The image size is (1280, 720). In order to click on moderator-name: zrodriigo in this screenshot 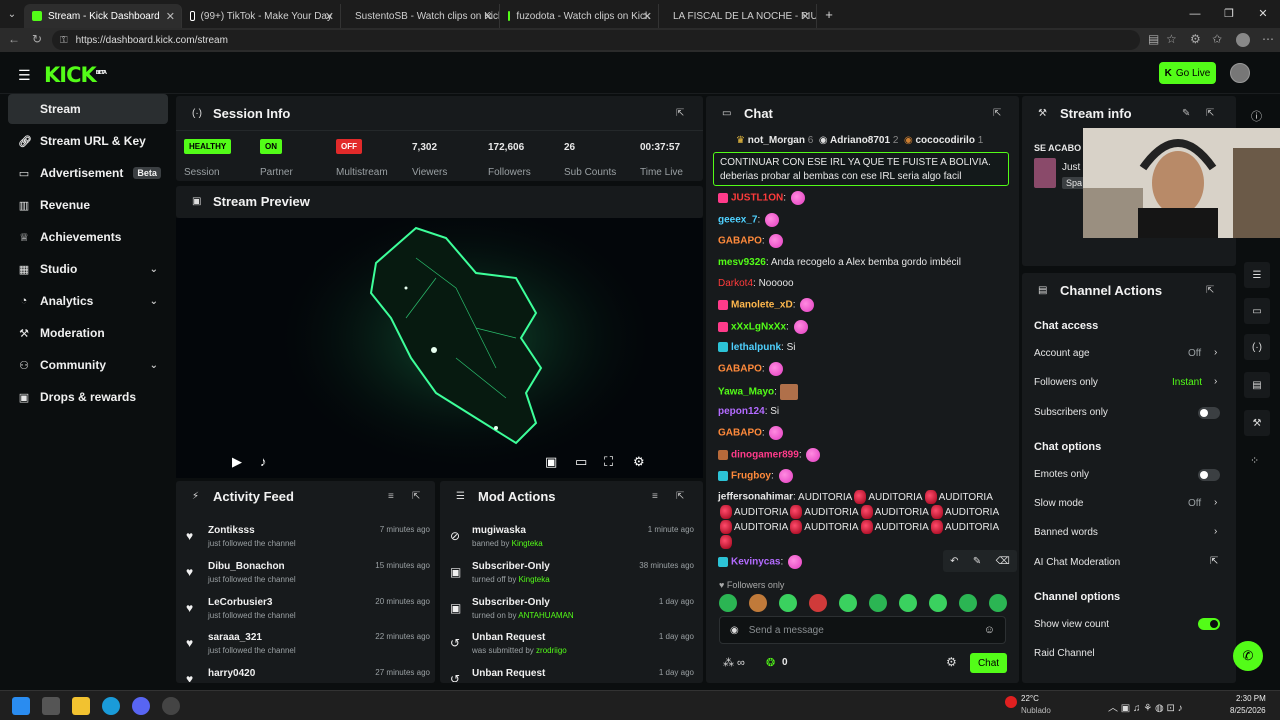, I will do `click(551, 650)`.